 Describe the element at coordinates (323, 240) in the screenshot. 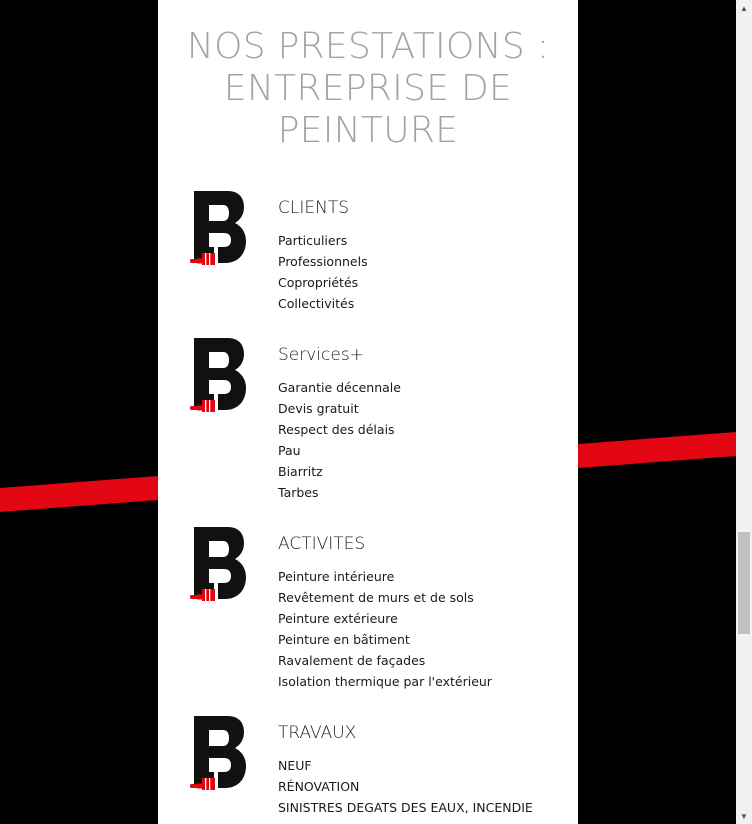

I see `list-item: Particuliers` at that location.